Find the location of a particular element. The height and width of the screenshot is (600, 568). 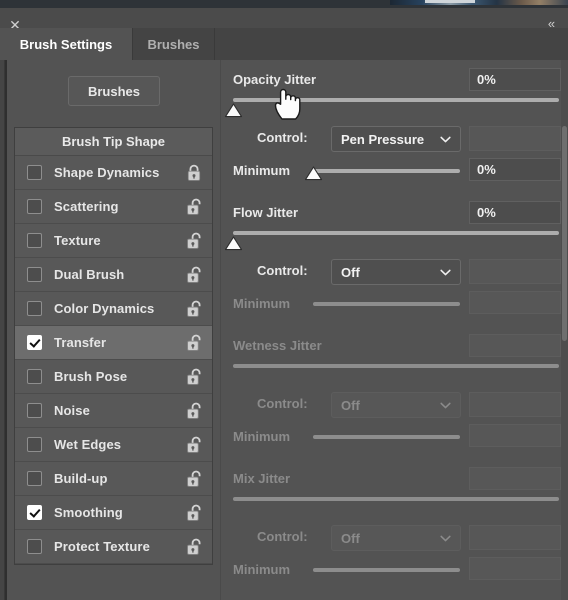

brush-option-row-dual-brush: Dual Brush is located at coordinates (113, 275).